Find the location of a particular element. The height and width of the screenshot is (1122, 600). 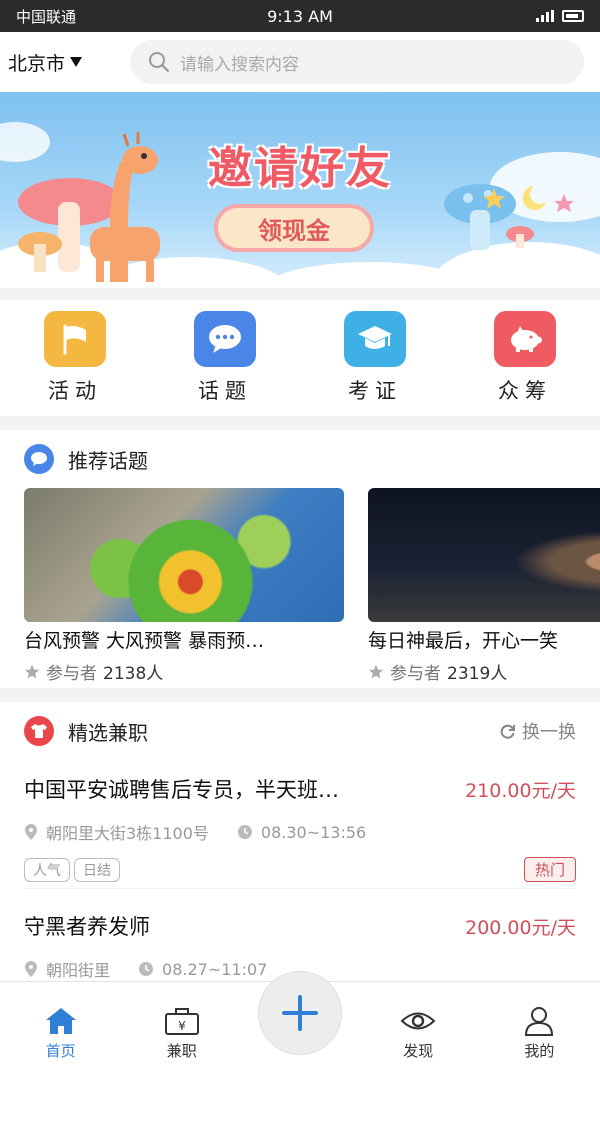

job-item: 守黑者养发师 200.00元/天 朝阳街里 08.27~11:07 is located at coordinates (300, 935).